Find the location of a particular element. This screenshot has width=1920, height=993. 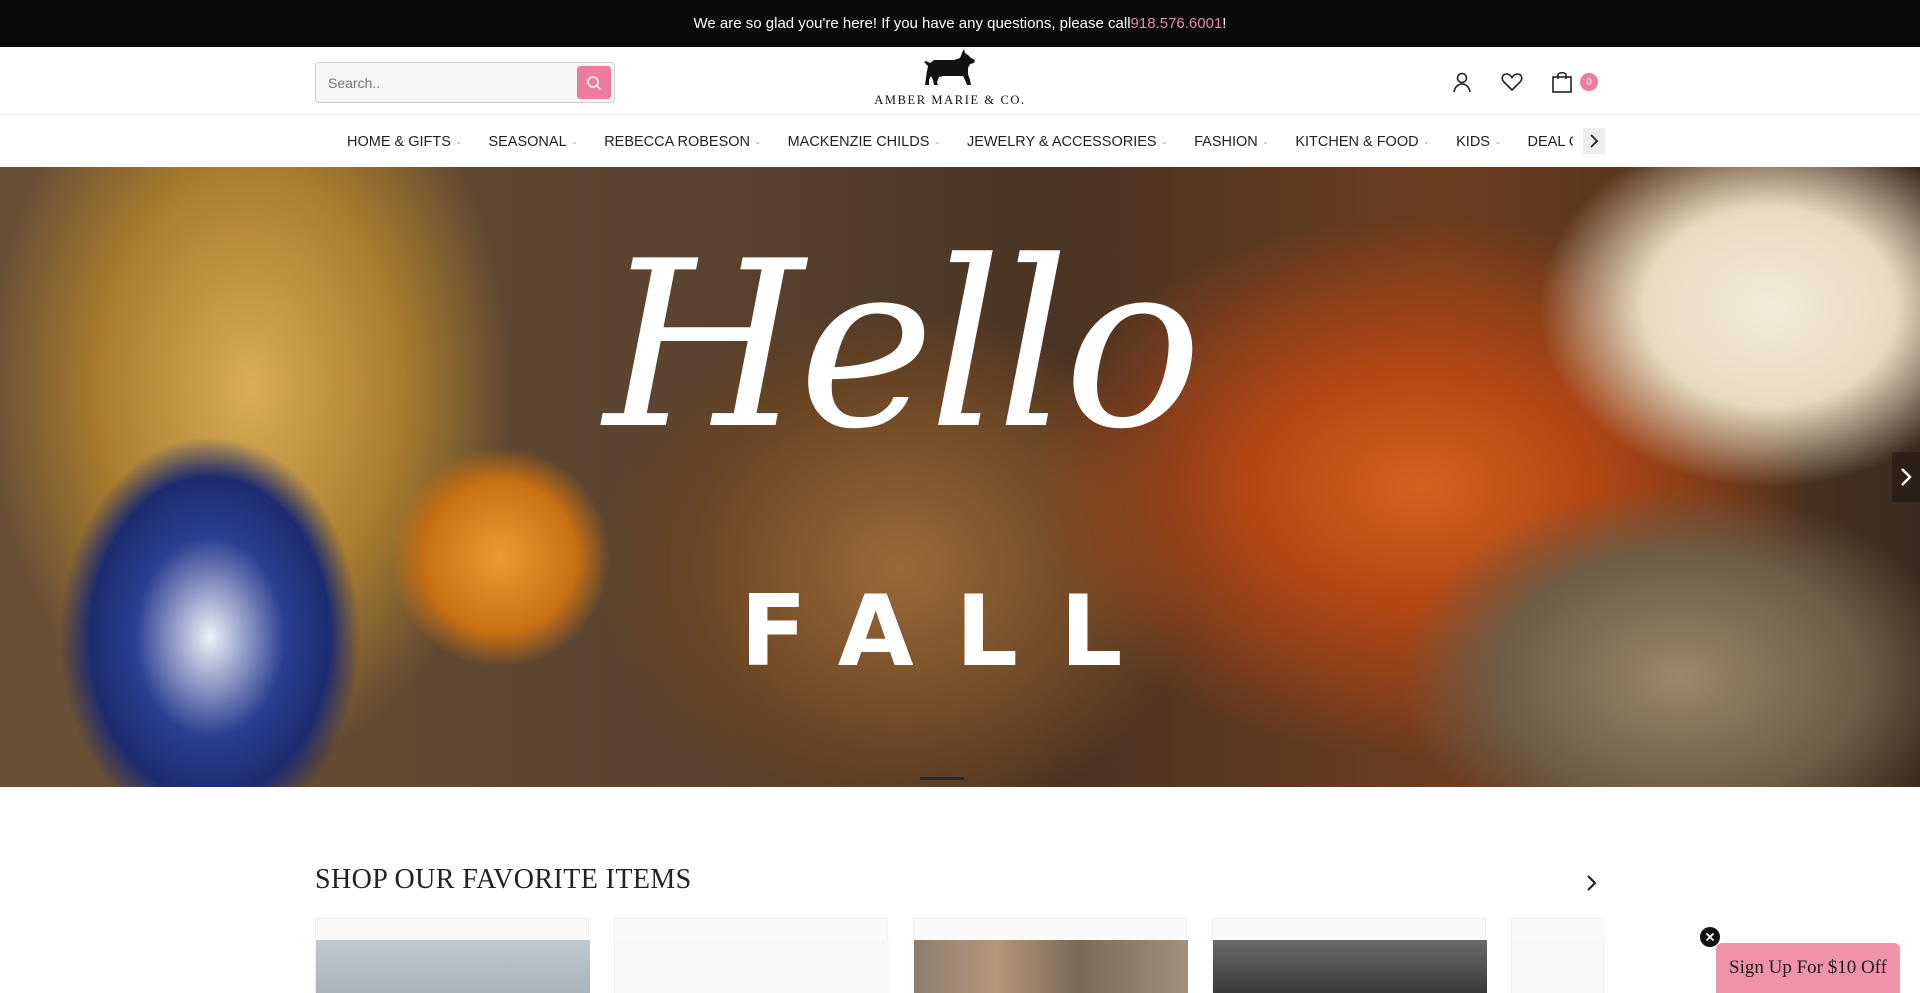

cart-count-badge: 0 is located at coordinates (1589, 82).